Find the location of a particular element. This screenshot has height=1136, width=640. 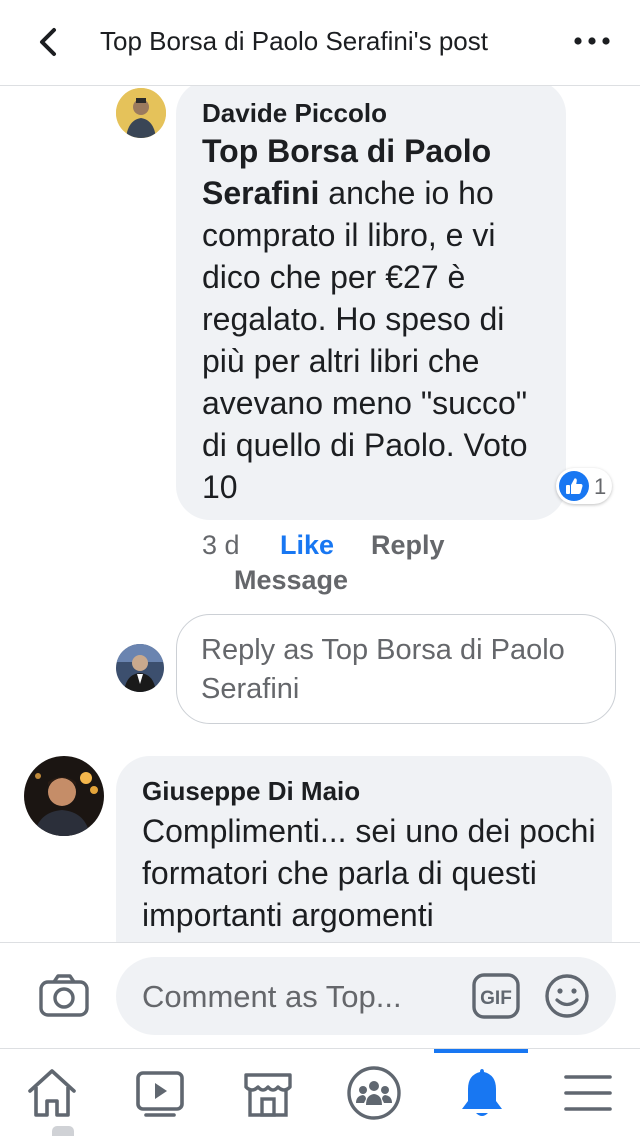

page-avatar is located at coordinates (140, 668).